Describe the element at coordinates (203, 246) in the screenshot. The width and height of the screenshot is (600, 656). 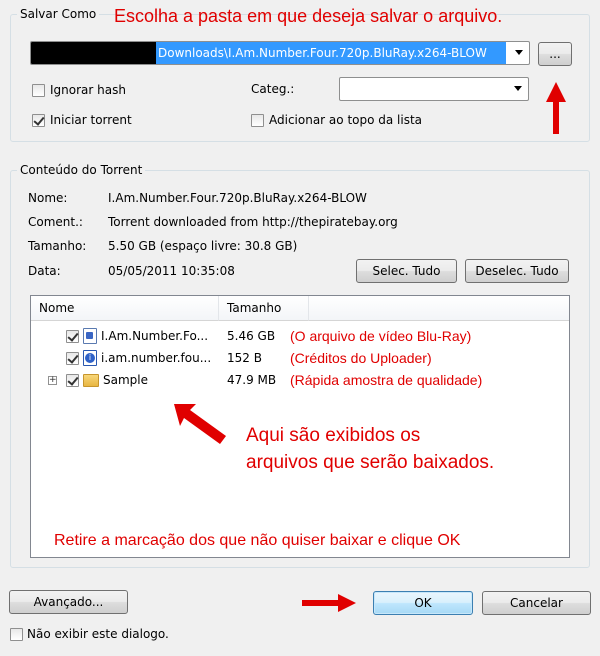
I see `size-value: 5.50 GB (espaço livre: 30.8 GB)` at that location.